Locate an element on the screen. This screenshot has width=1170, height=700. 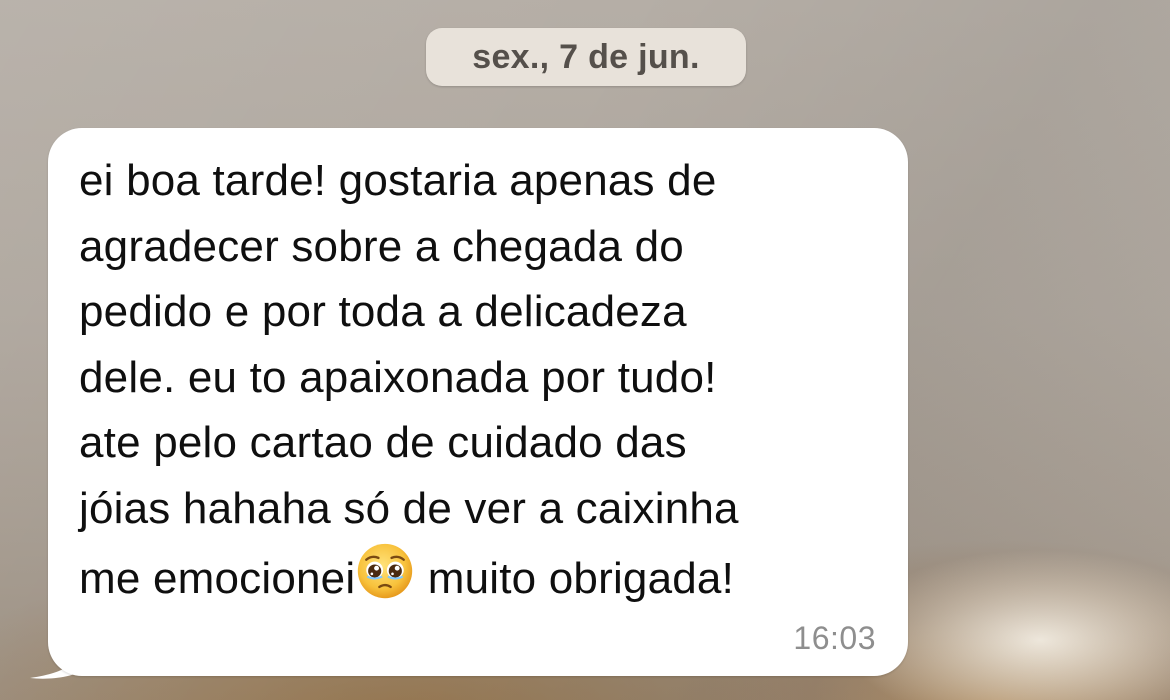
message-line: ate pelo cartao de cuidado das is located at coordinates (383, 442).